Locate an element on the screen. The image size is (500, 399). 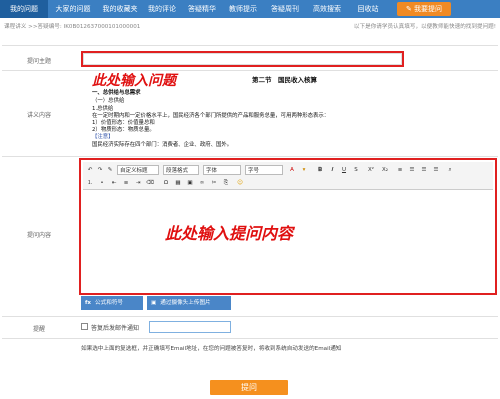
lecture-line: 国民经济实际存在四个部门：消费者、企业、政府、国外。 is located at coordinates (162, 145).